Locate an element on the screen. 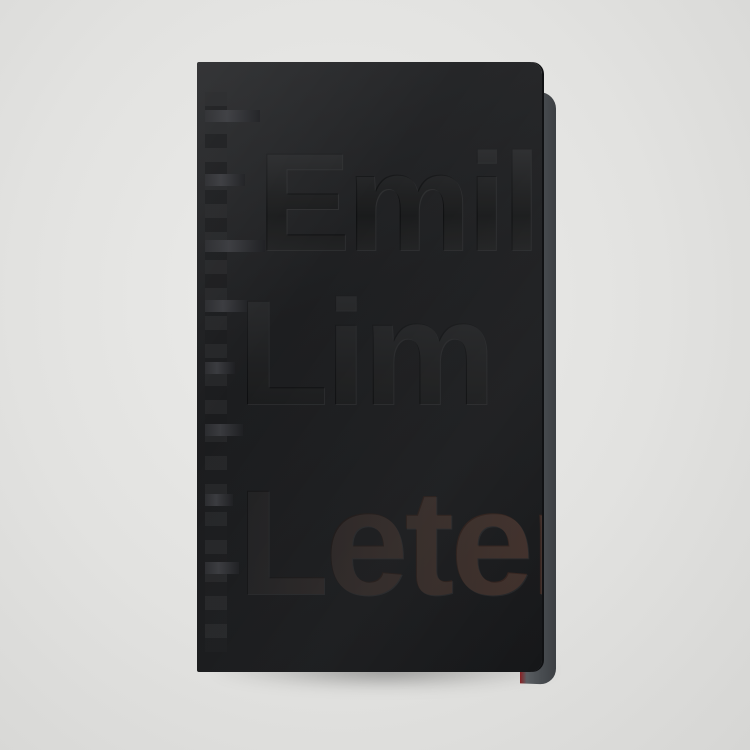 The height and width of the screenshot is (750, 750). cover-word-2: Lim is located at coordinates (366, 352).